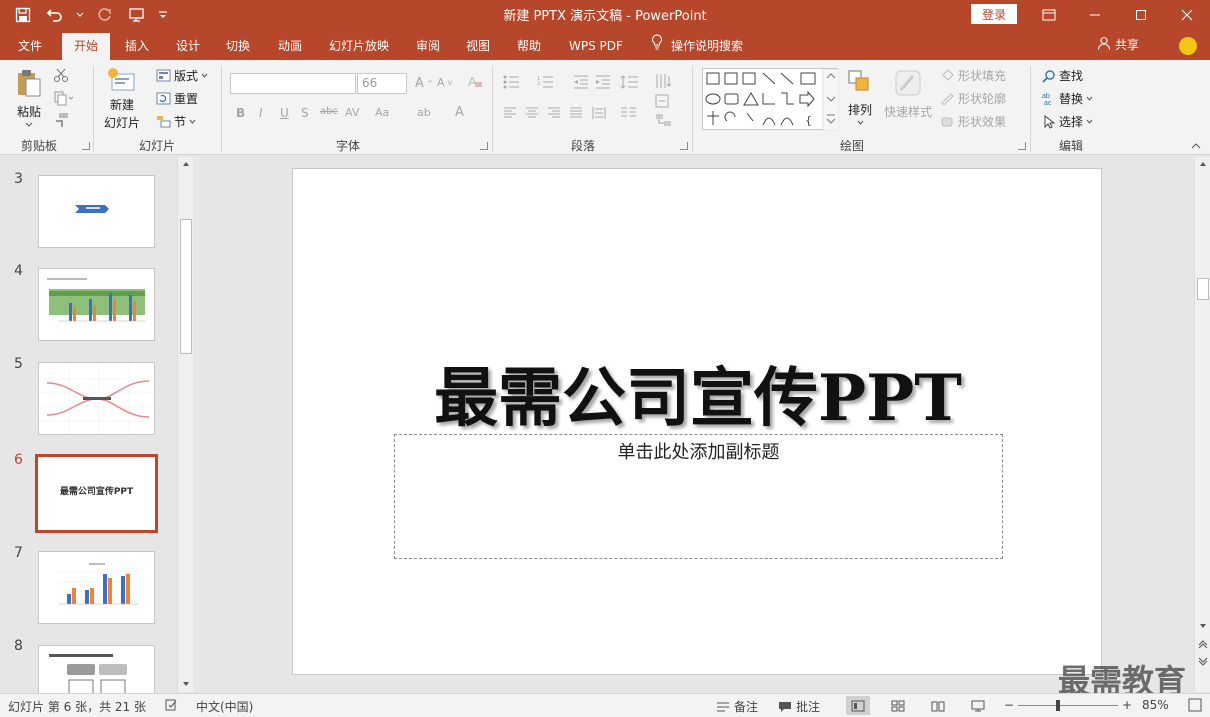  I want to click on comments-button: 批注, so click(799, 706).